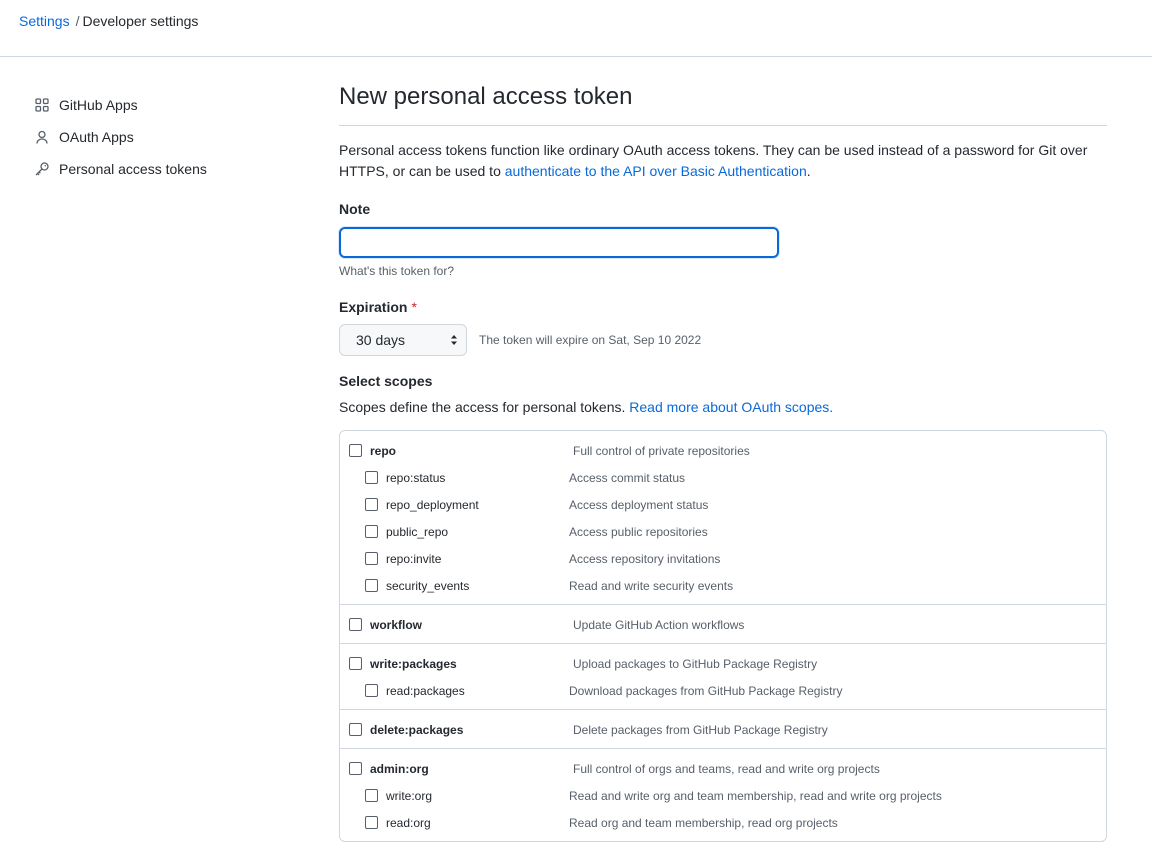 The image size is (1152, 842). What do you see at coordinates (159, 137) in the screenshot?
I see `sidebar-item-oauth-apps: OAuth Apps` at bounding box center [159, 137].